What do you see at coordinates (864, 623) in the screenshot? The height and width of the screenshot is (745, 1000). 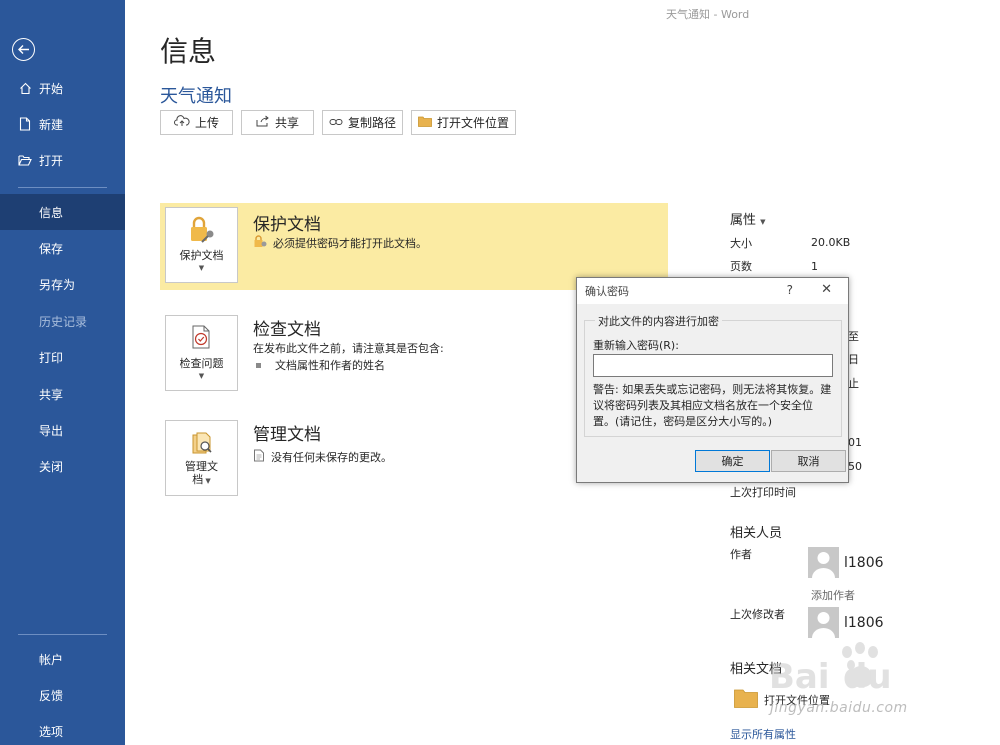 I see `modifier-name: l1806` at bounding box center [864, 623].